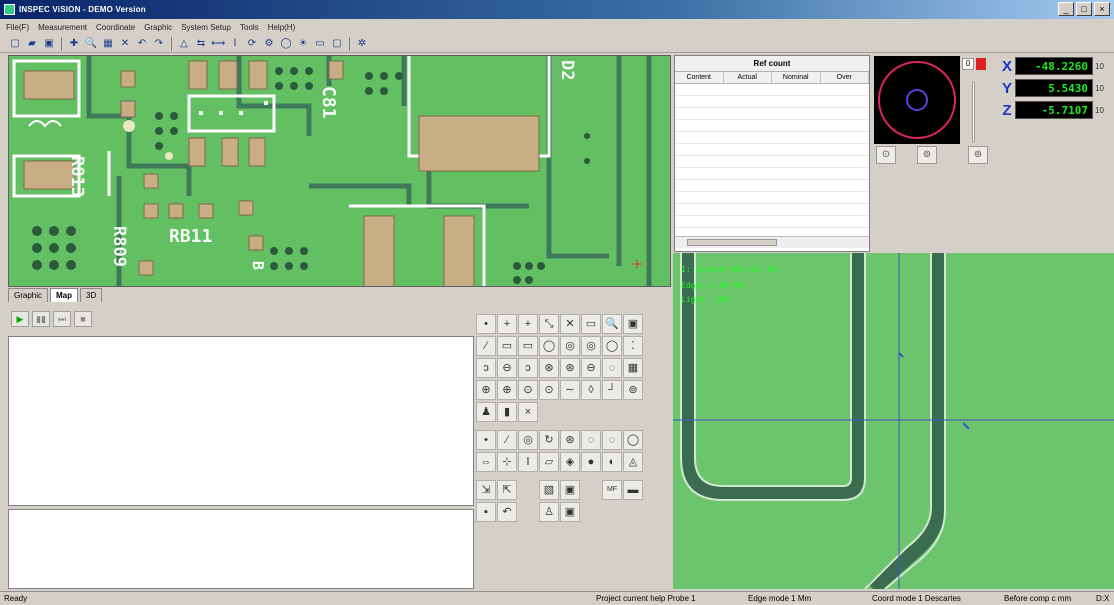 The image size is (1114, 605). Describe the element at coordinates (486, 490) in the screenshot. I see `feature-button: ⇲` at that location.